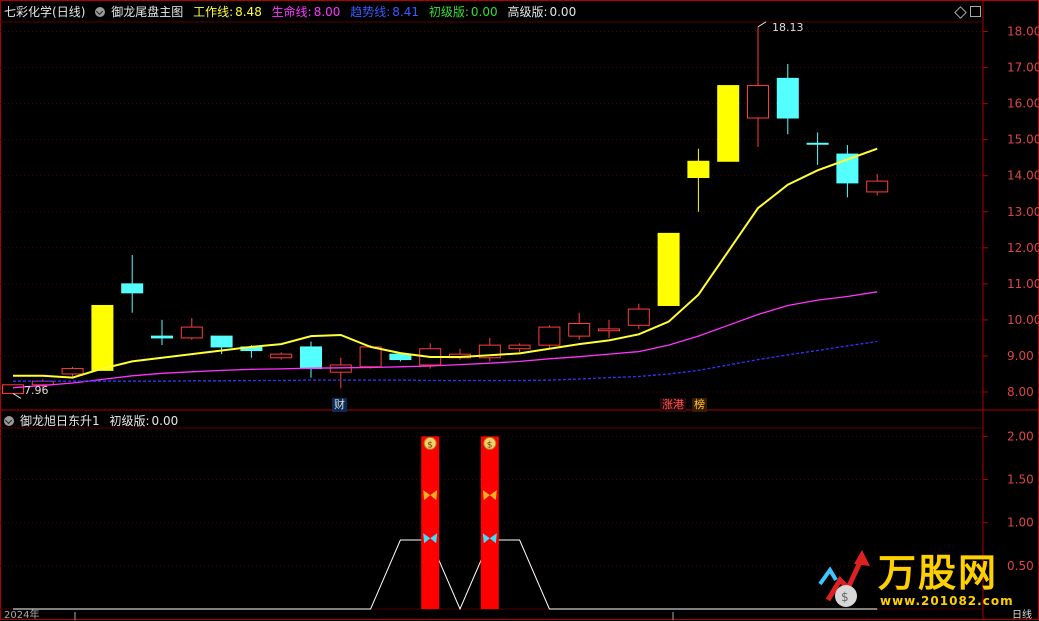 This screenshot has height=621, width=1039. Describe the element at coordinates (9, 420) in the screenshot. I see `sub-indicator-dropdown-icon` at that location.